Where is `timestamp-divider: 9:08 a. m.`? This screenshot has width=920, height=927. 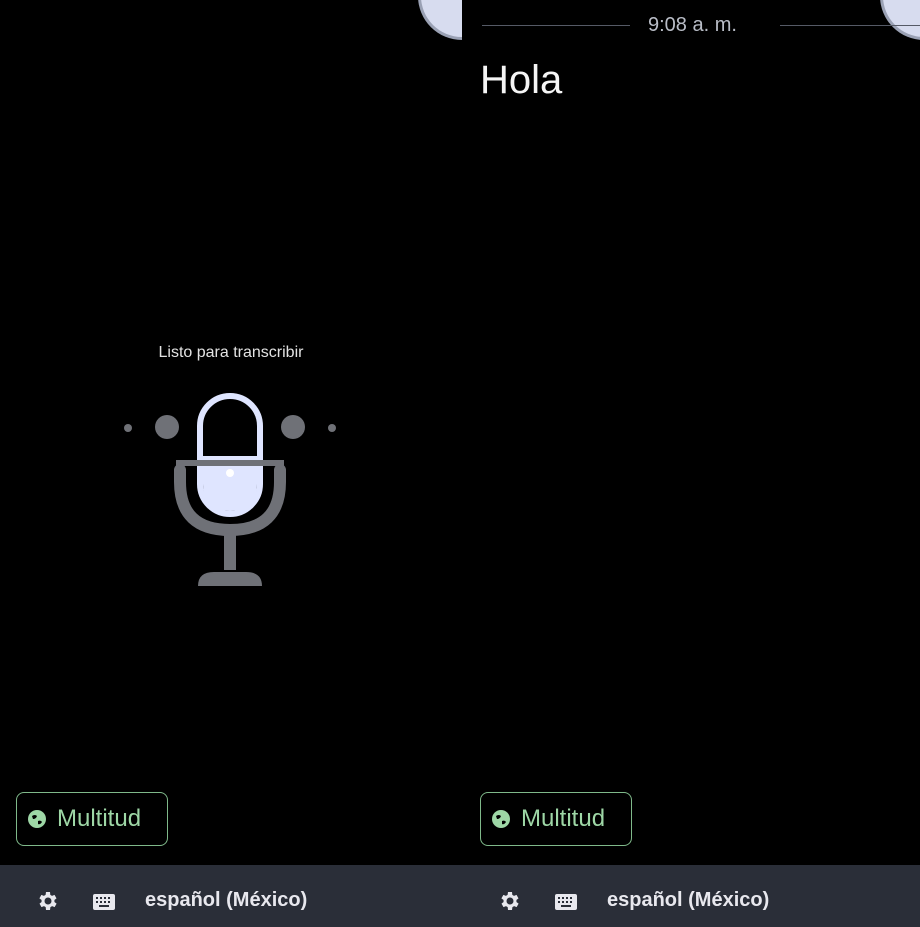
timestamp-divider: 9:08 a. m. is located at coordinates (701, 26).